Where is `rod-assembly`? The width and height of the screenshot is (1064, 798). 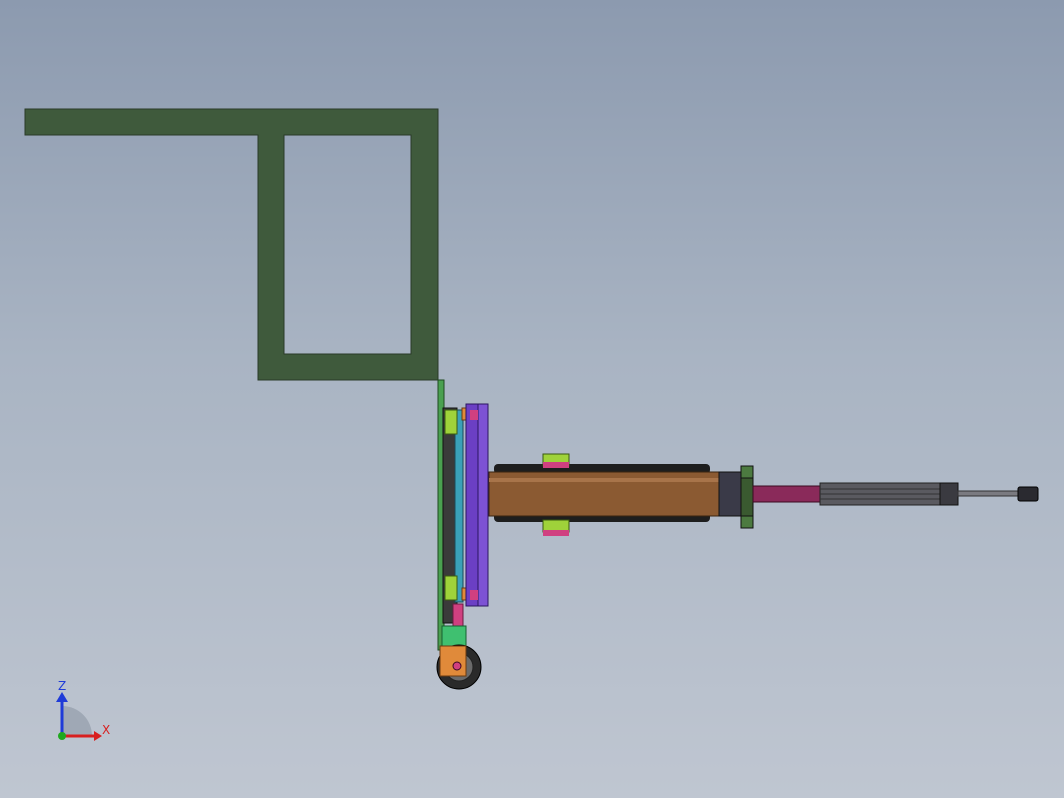
rod-assembly is located at coordinates (889, 497).